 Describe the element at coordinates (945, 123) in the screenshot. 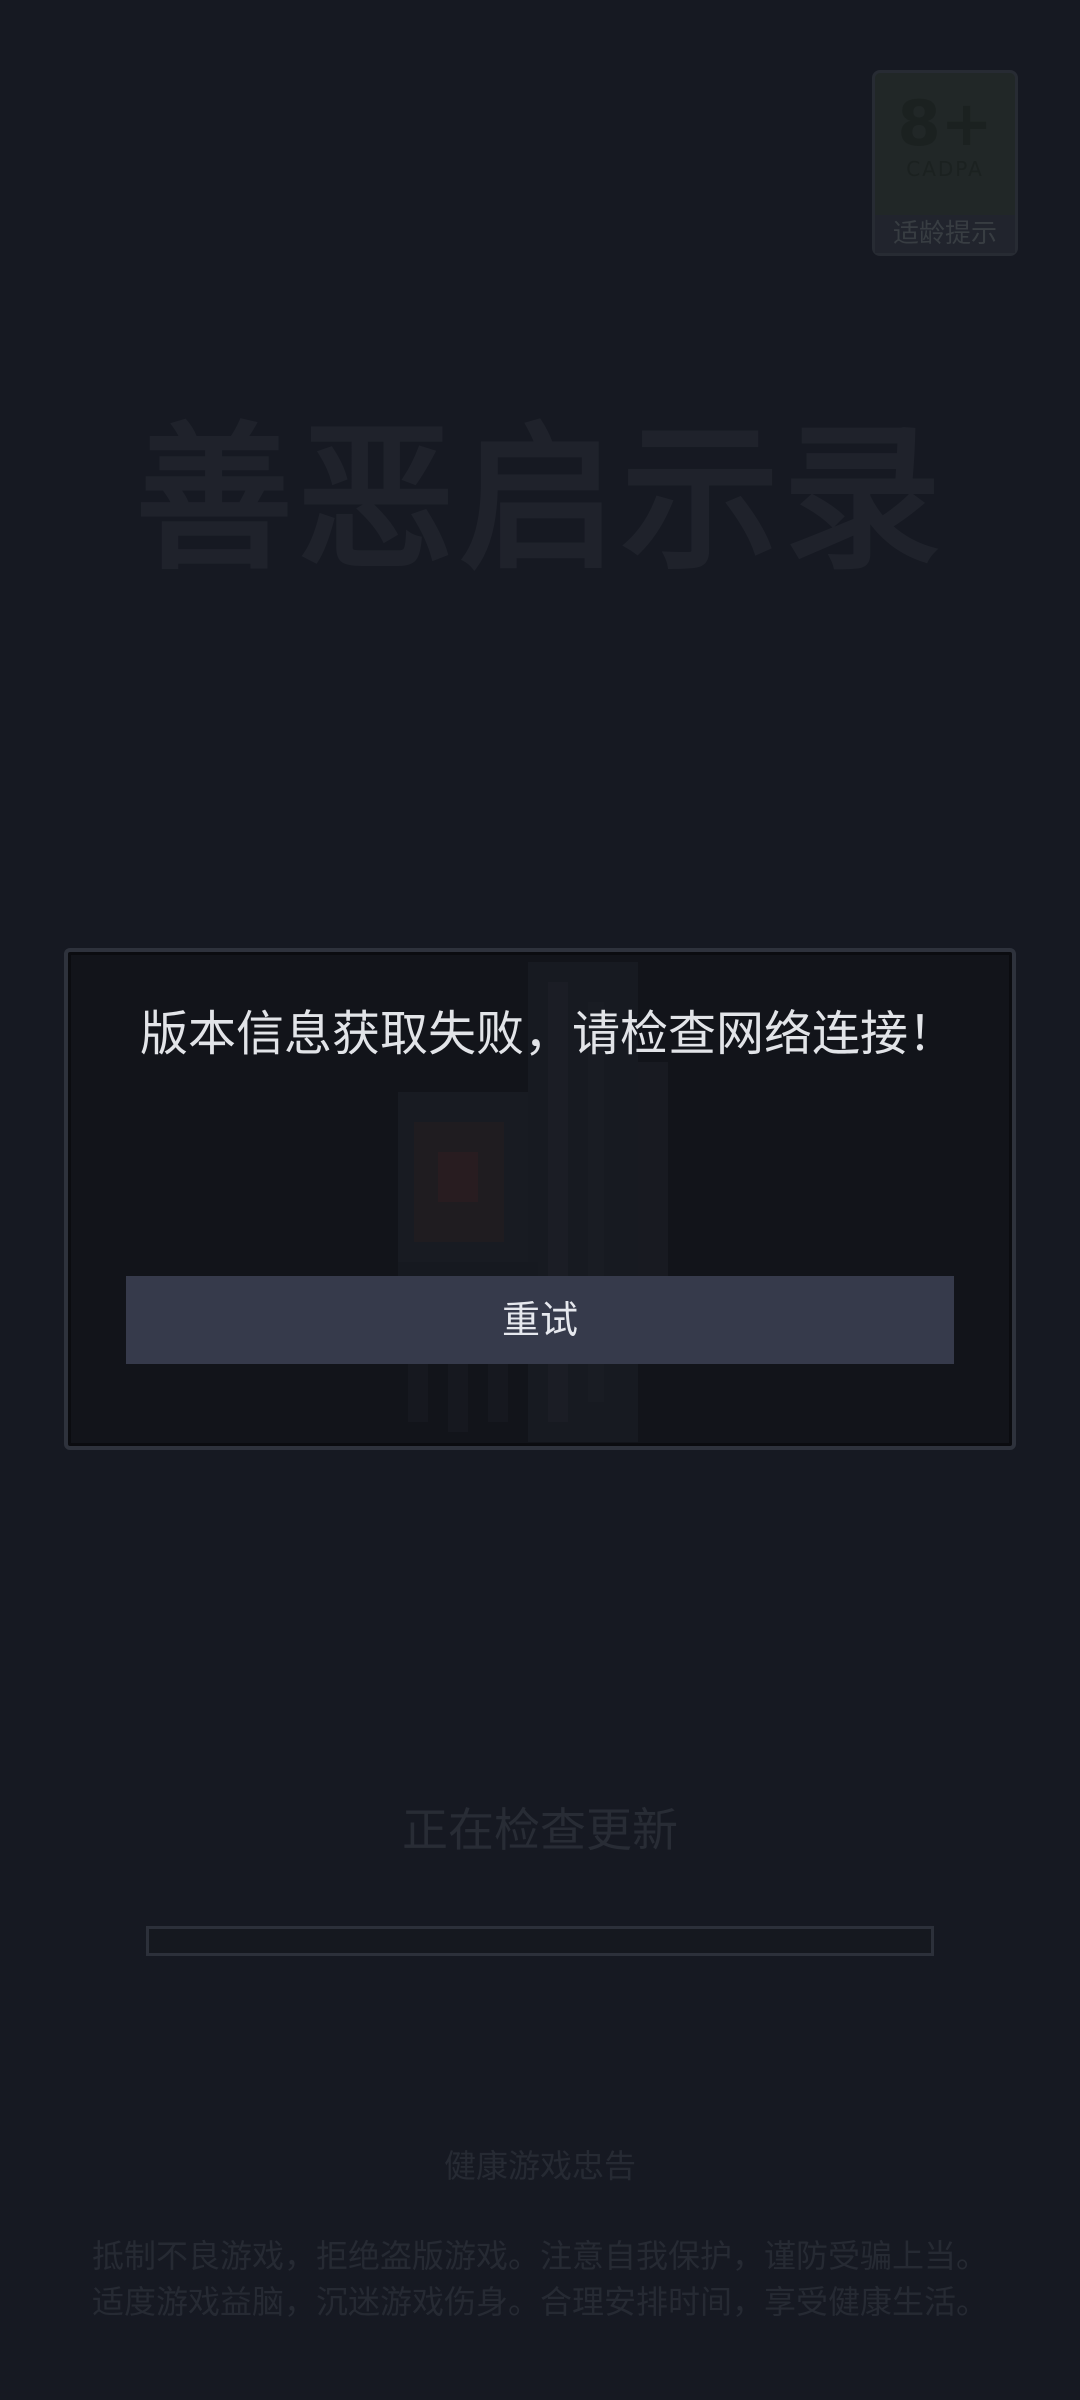

I see `age-rating-value: 8+` at that location.